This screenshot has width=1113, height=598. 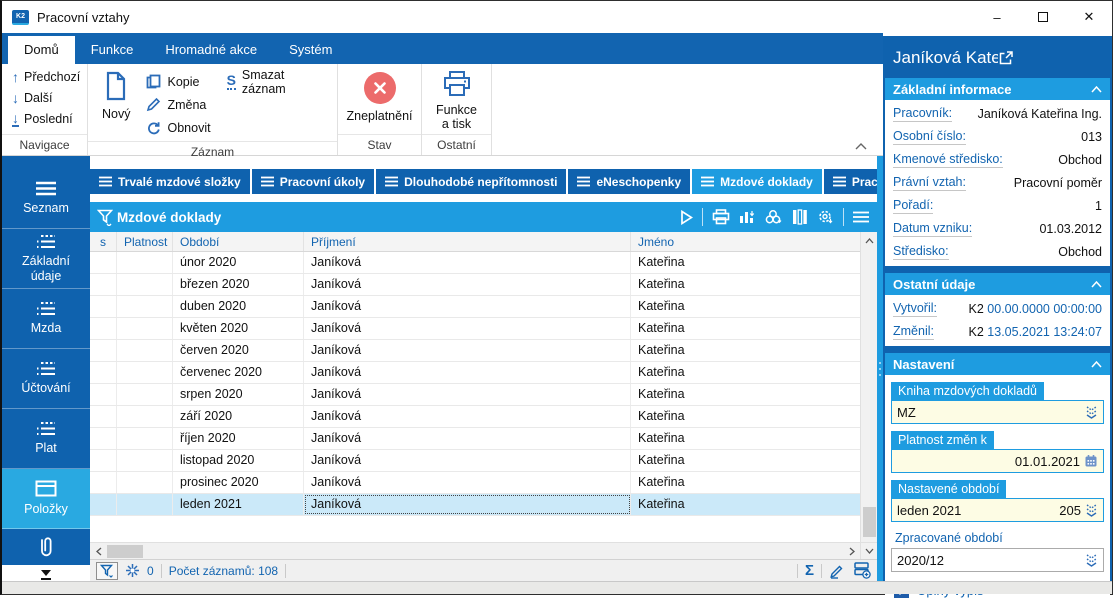 What do you see at coordinates (868, 387) in the screenshot?
I see `vertical-scrollbar` at bounding box center [868, 387].